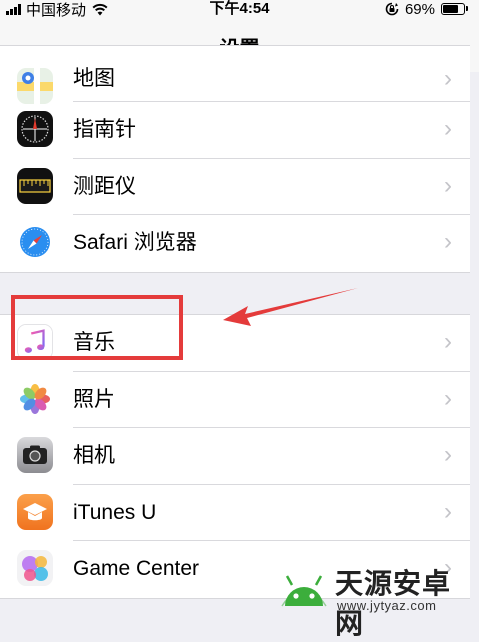 The image size is (479, 642). I want to click on settings-row-camera: 相机 ›, so click(235, 456).